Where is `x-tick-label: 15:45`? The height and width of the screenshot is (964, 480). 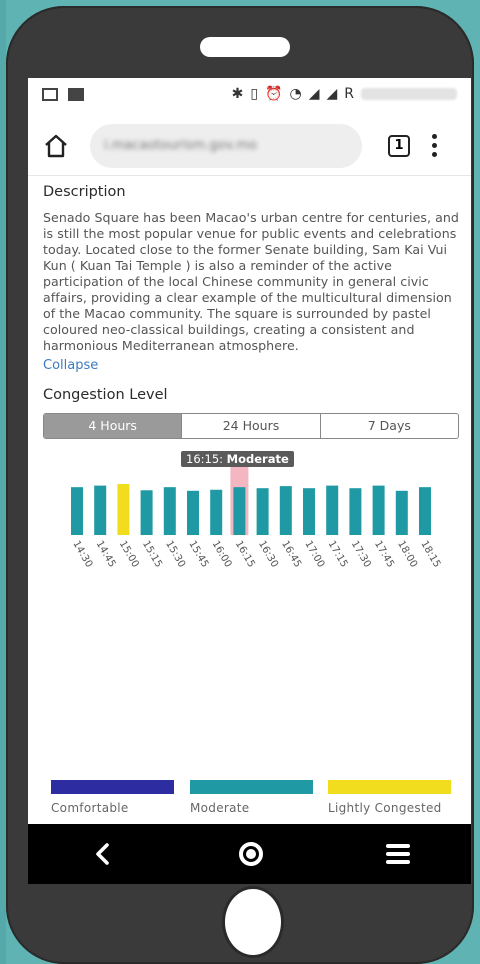
x-tick-label: 15:45 is located at coordinates (198, 554).